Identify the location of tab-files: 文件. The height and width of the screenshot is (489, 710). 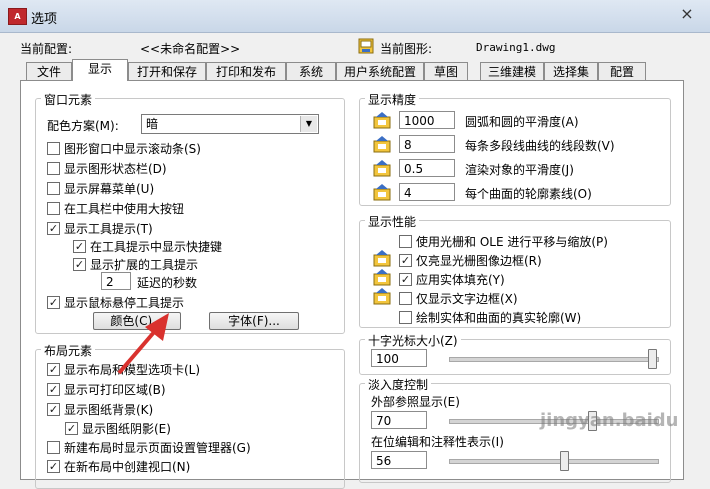
(49, 71).